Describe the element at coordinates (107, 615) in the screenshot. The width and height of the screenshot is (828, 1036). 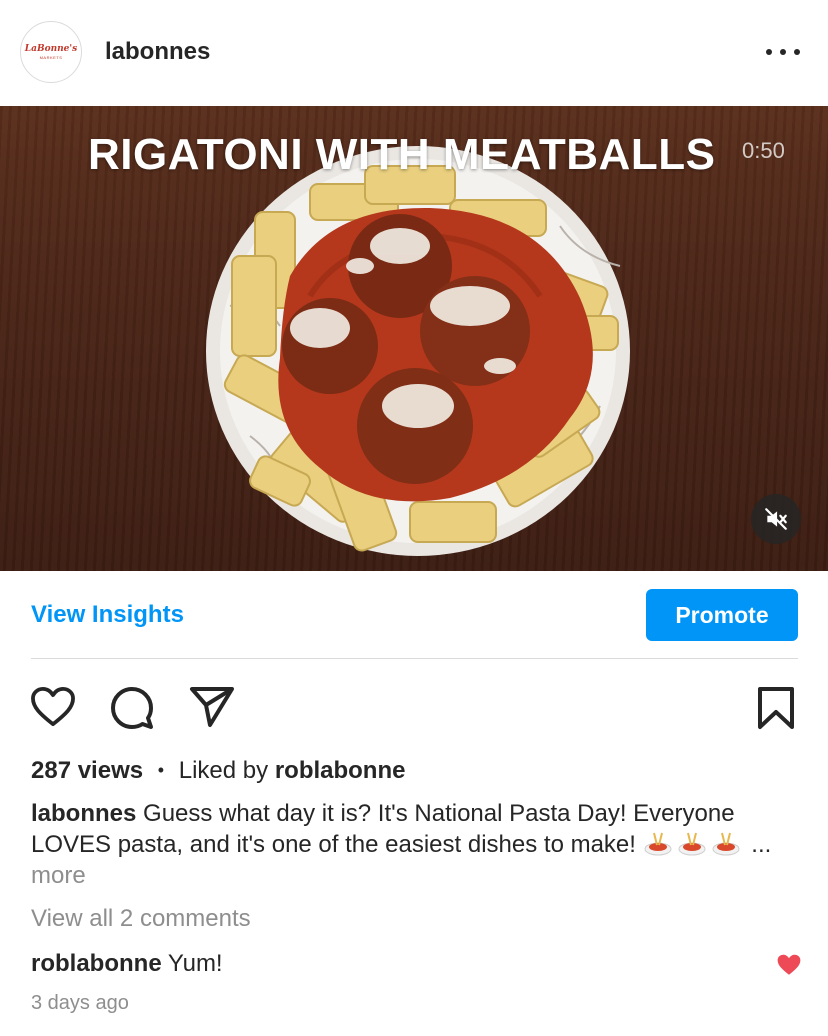
I see `view-insights-link: View Insights` at that location.